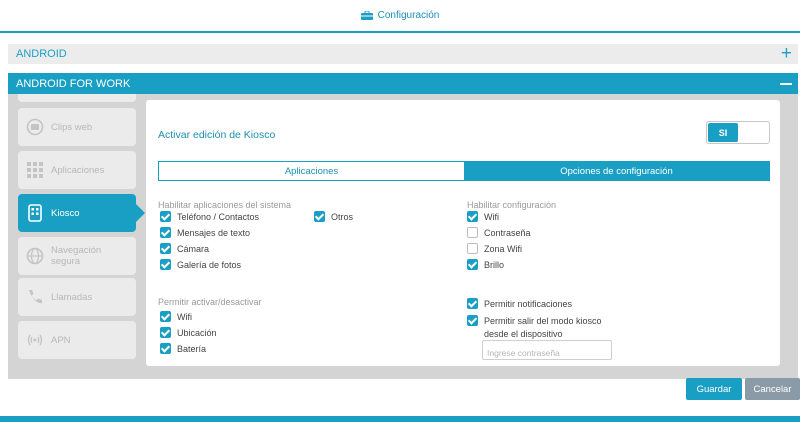  Describe the element at coordinates (81, 213) in the screenshot. I see `sidebar-item-kiosco: Kiosco` at that location.